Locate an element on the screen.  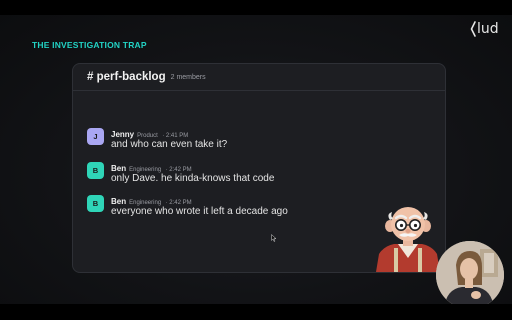
mouse-pointer-icon is located at coordinates (274, 238).